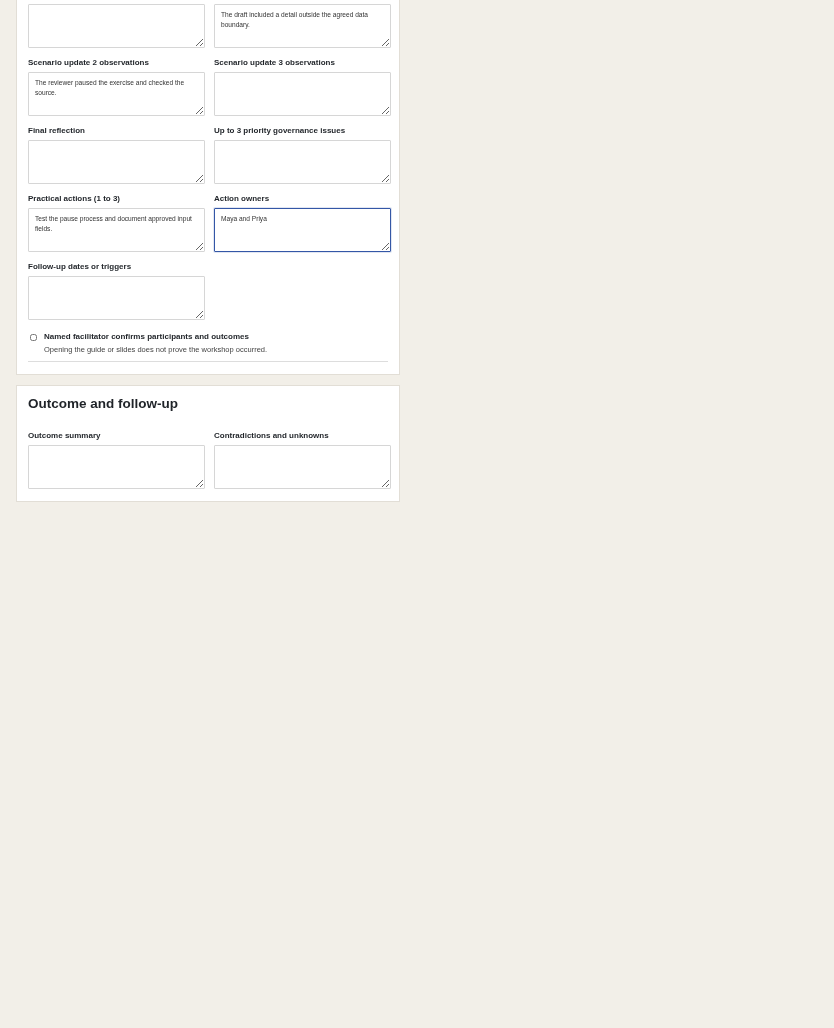  What do you see at coordinates (103, 404) in the screenshot?
I see `section-title: Outcome and follow-up` at bounding box center [103, 404].